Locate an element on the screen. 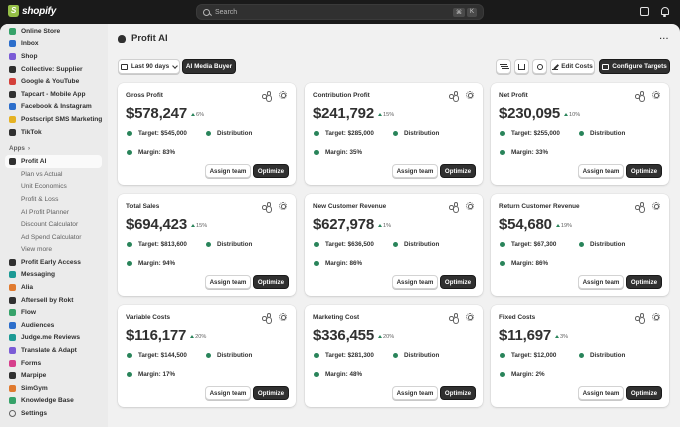 This screenshot has height=427, width=680. target-chip: Target: $285,000 is located at coordinates (344, 133).